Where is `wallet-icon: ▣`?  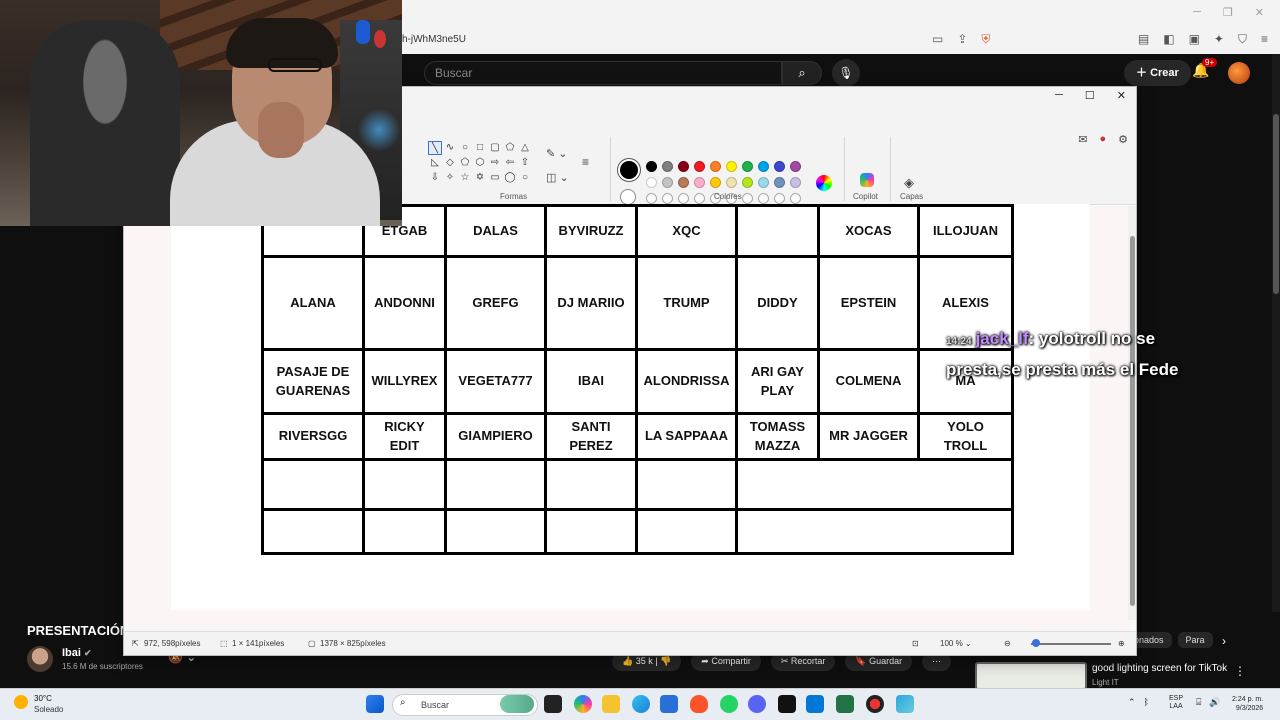 wallet-icon: ▣ is located at coordinates (1194, 39).